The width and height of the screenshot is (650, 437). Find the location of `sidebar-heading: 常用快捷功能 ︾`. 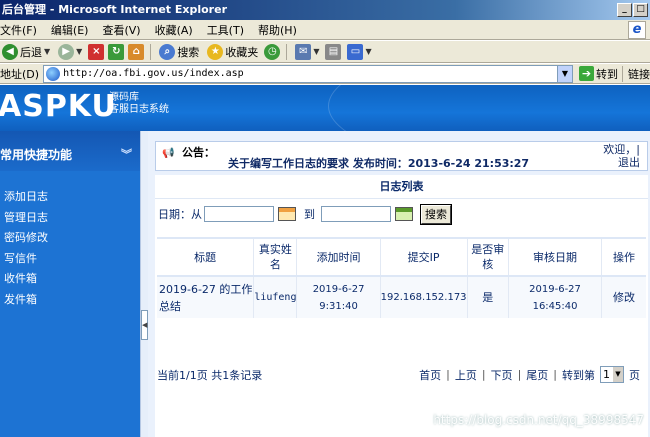

sidebar-heading: 常用快捷功能 ︾ is located at coordinates (70, 151).